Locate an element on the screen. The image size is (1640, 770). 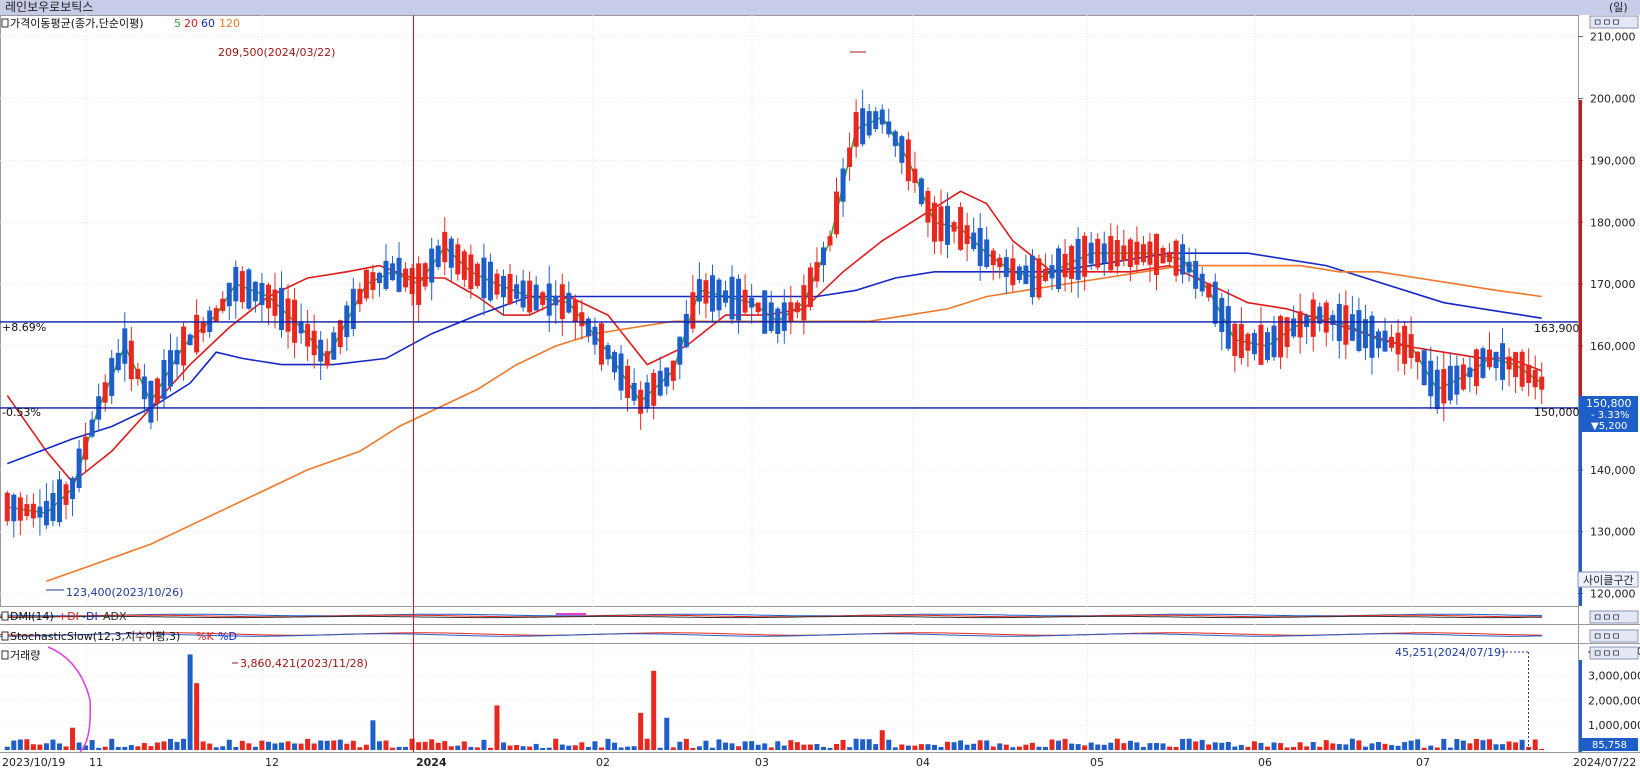
volume-range-bar is located at coordinates (1580, 706).